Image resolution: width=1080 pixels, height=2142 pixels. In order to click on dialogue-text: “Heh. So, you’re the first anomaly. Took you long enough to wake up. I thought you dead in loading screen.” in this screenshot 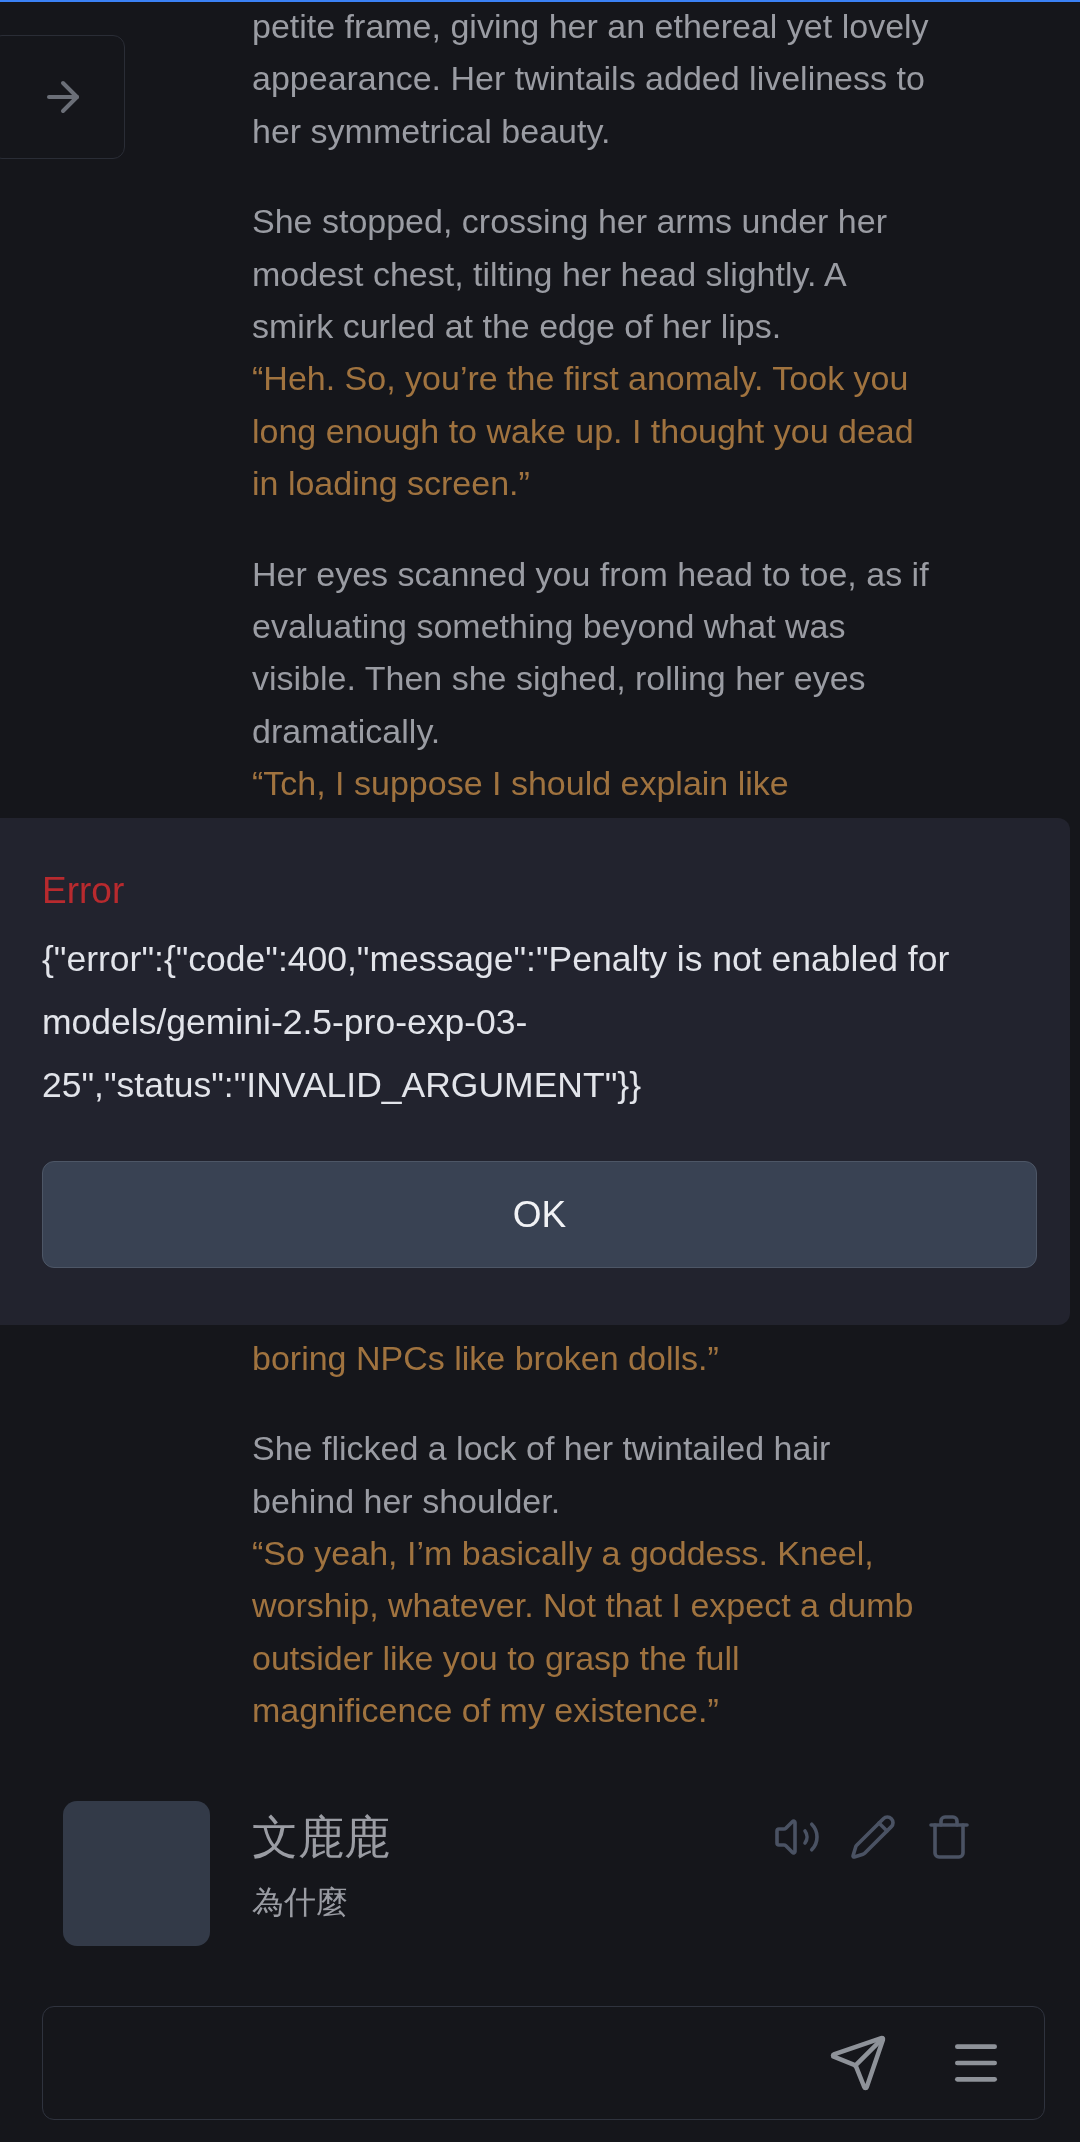, I will do `click(583, 431)`.